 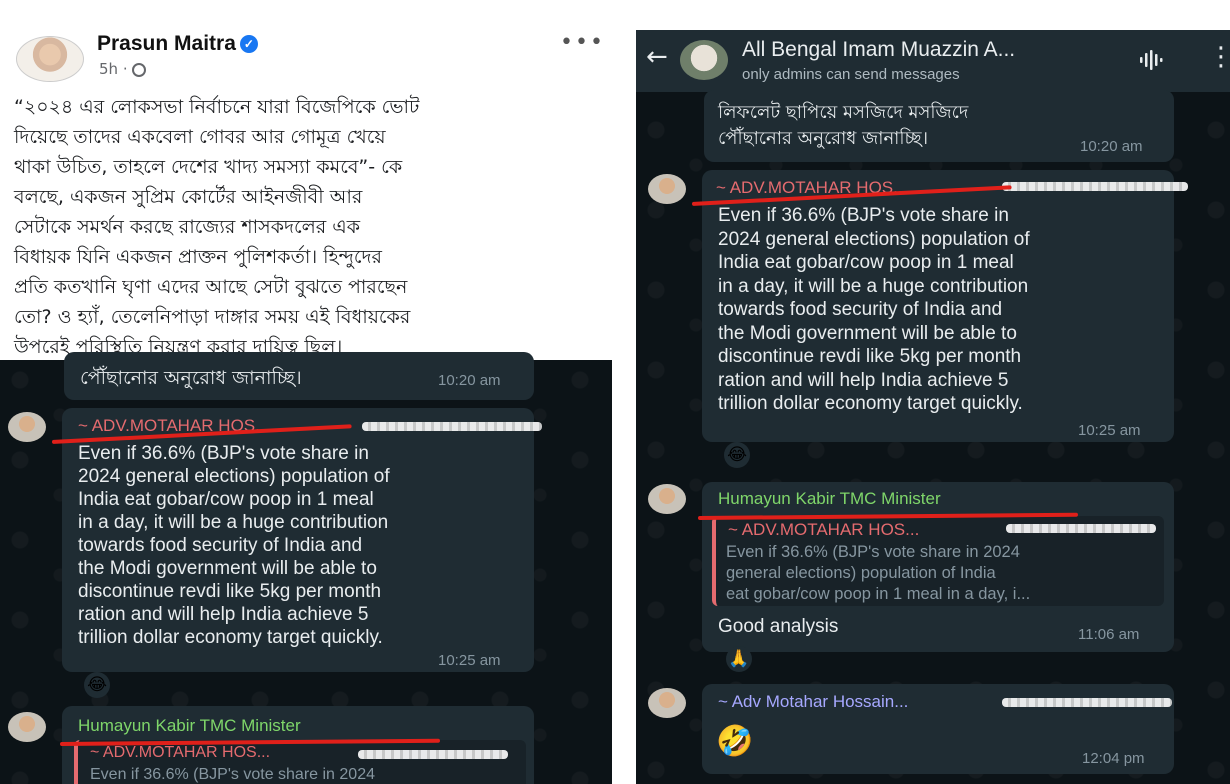 What do you see at coordinates (861, 573) in the screenshot?
I see `quoted-line: general elections) population of India` at bounding box center [861, 573].